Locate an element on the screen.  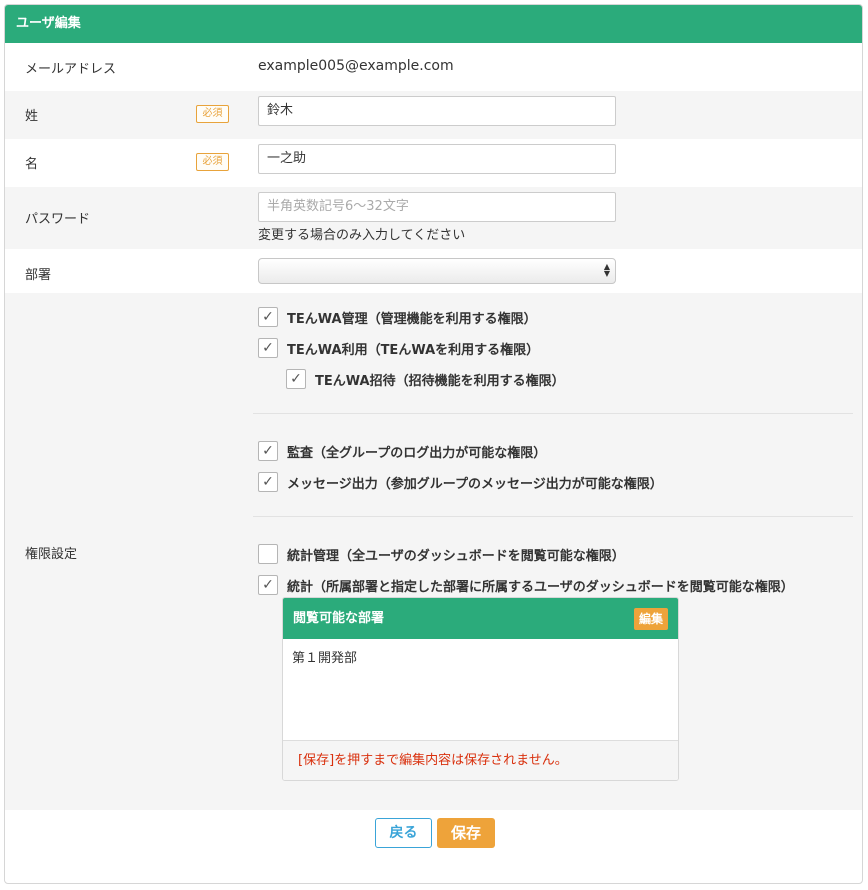
last-name-input: 鈴木 is located at coordinates (437, 111).